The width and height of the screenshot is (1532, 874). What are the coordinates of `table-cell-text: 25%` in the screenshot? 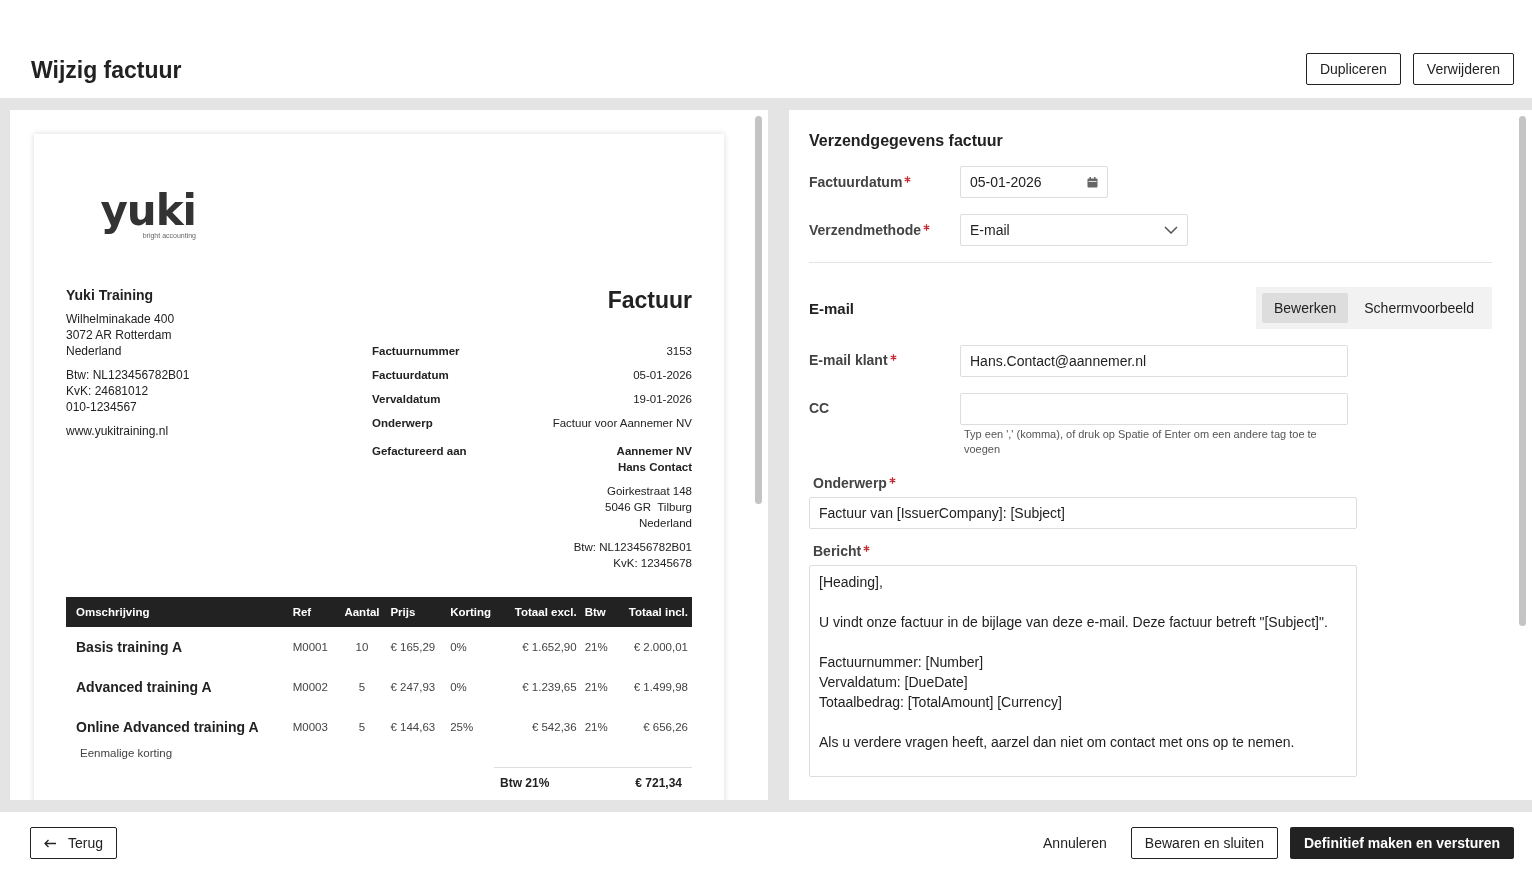 It's located at (462, 727).